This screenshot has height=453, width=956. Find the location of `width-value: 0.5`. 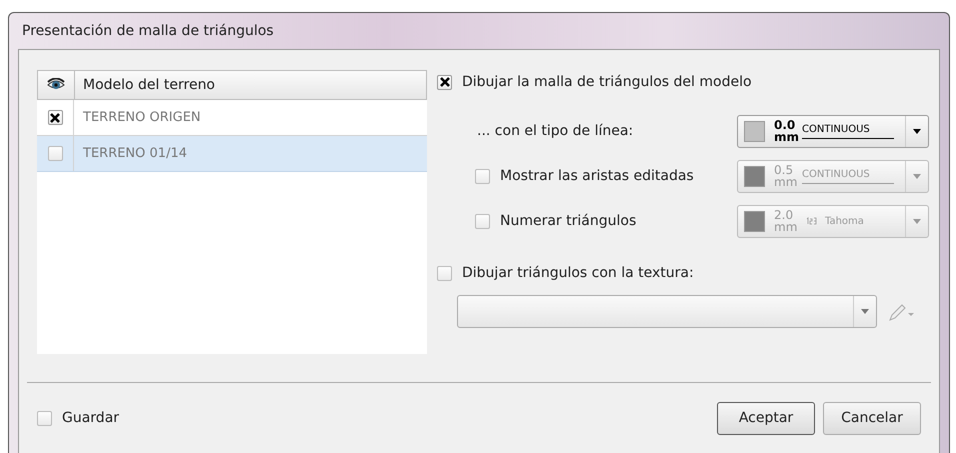

width-value: 0.5 is located at coordinates (784, 170).